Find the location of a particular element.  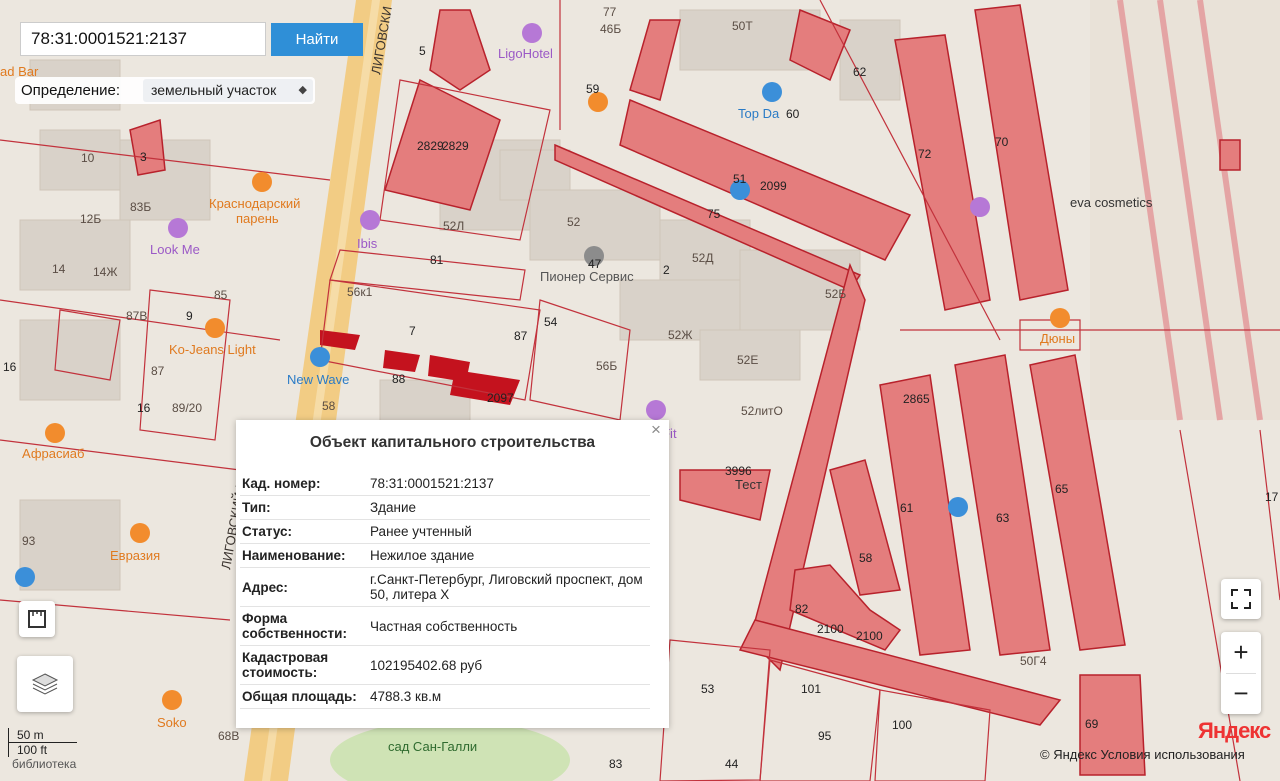

poi-label: Дюны is located at coordinates (1057, 338).